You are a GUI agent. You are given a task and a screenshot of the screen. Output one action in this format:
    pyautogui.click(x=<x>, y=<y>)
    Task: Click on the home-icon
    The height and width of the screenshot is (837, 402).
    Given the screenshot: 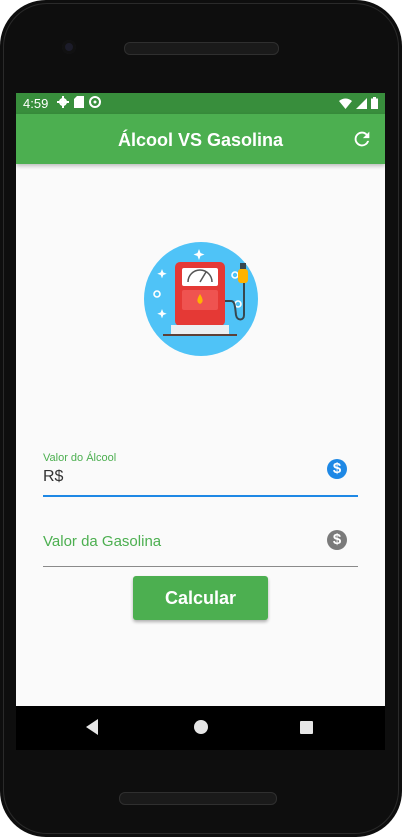 What is the action you would take?
    pyautogui.click(x=201, y=727)
    